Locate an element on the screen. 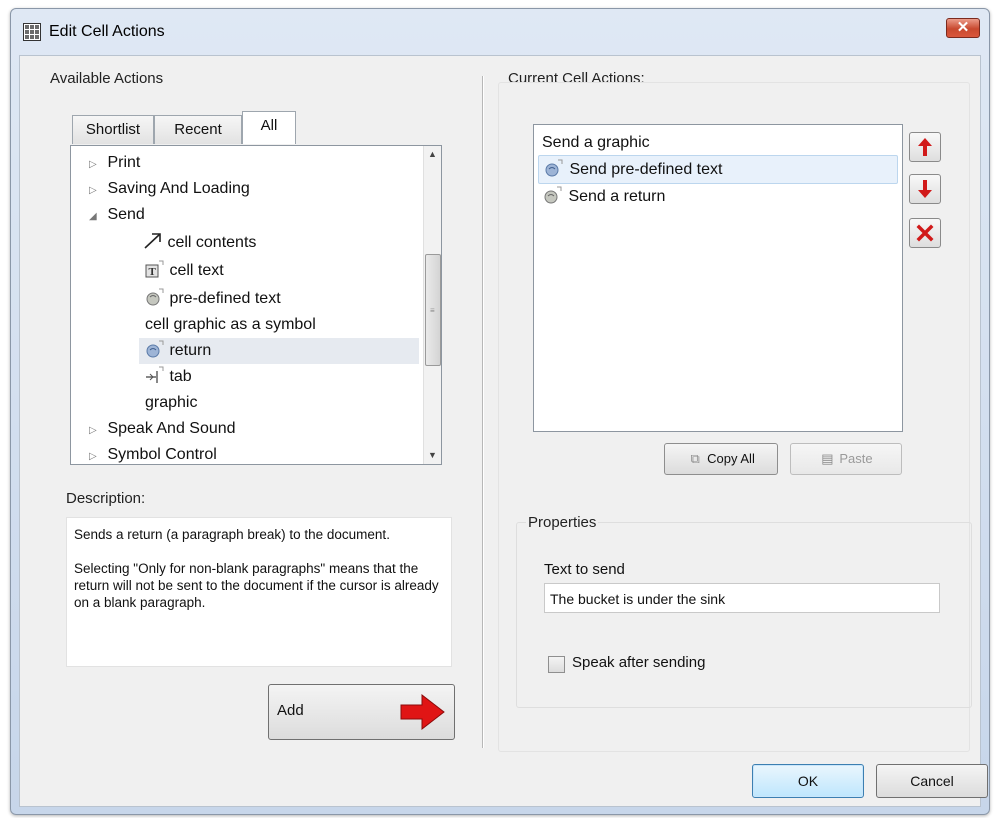 The image size is (995, 818). tab-label: Shortlist is located at coordinates (113, 129).